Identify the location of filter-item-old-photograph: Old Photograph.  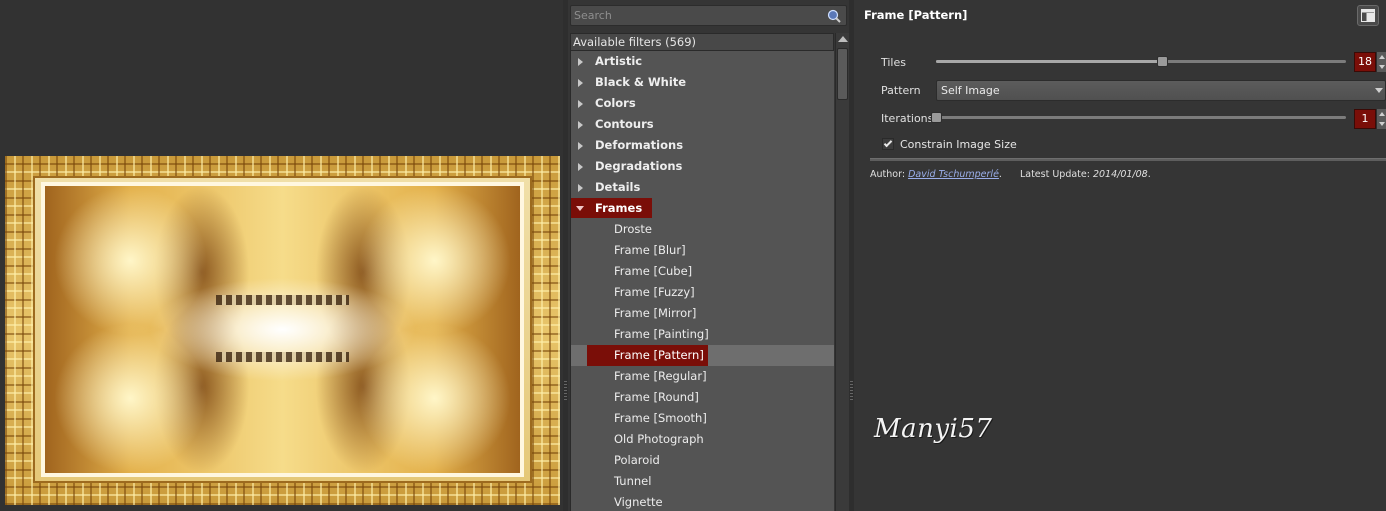
(702, 439).